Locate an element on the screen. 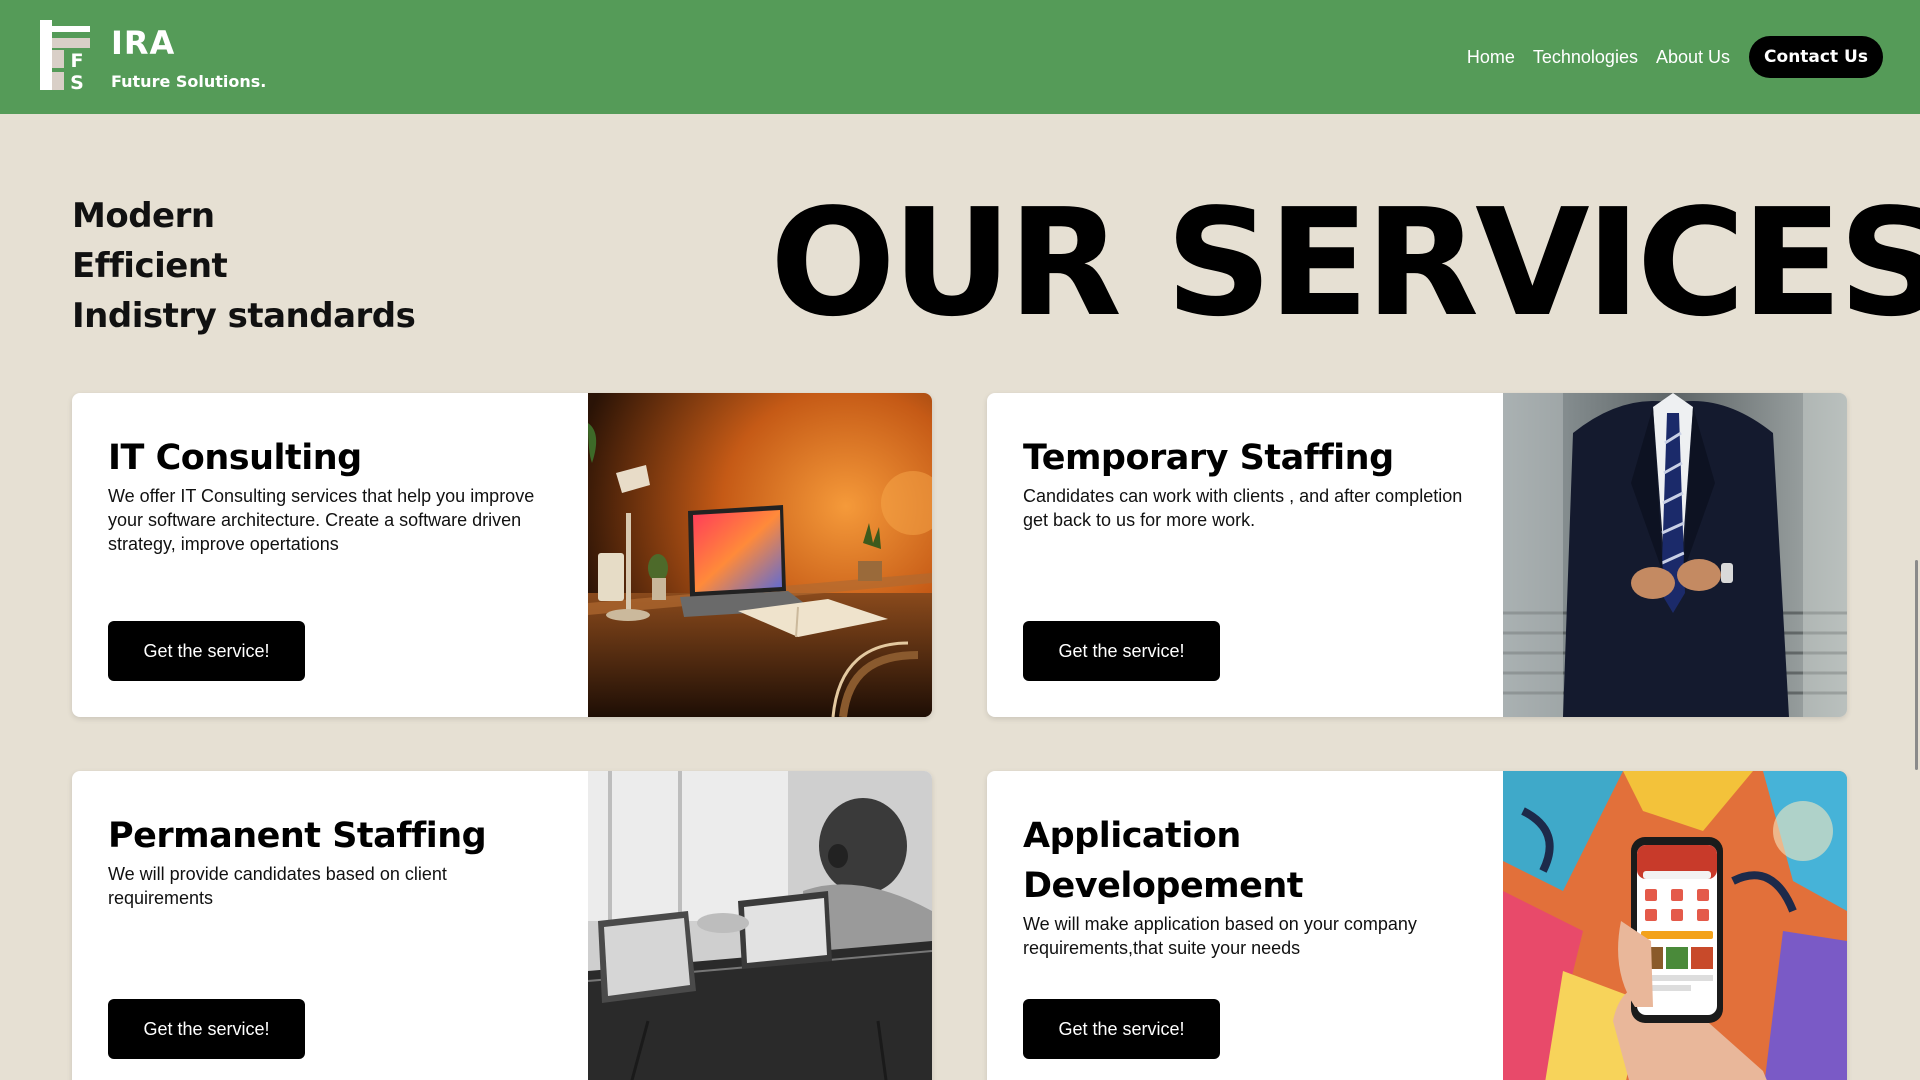 The image size is (1920, 1080). main-nav: Home Technologies About Us Contact Us is located at coordinates (1675, 57).